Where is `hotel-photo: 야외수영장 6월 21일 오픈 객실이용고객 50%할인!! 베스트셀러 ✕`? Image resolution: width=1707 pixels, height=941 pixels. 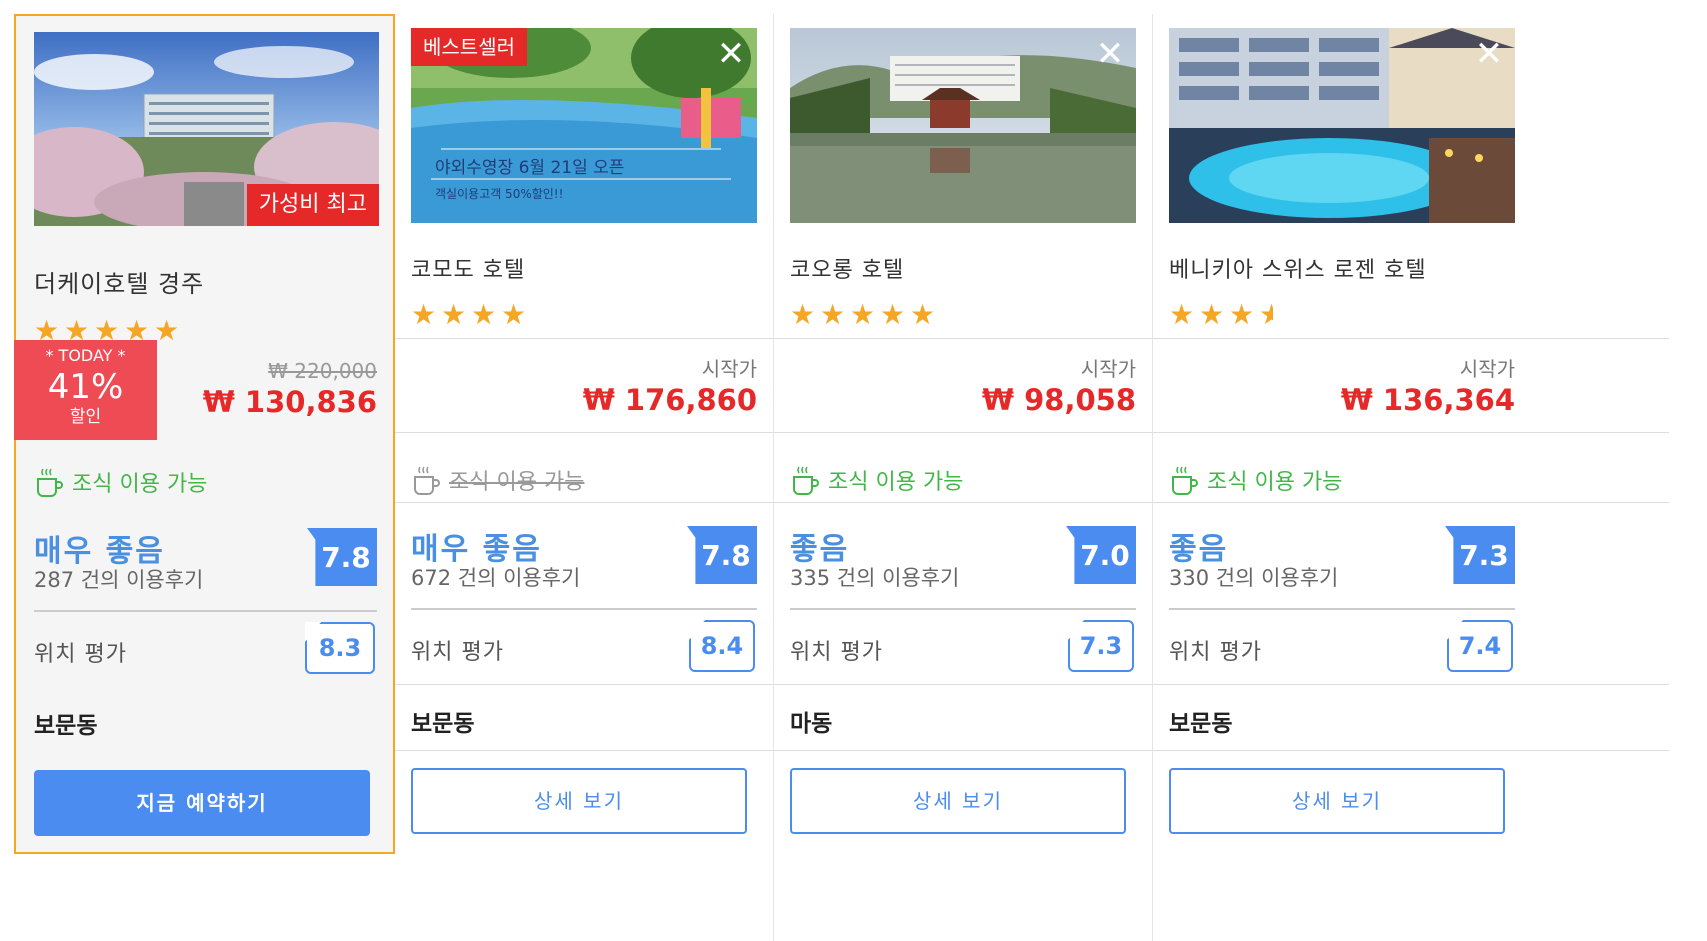 hotel-photo: 야외수영장 6월 21일 오픈 객실이용고객 50%할인!! 베스트셀러 ✕ is located at coordinates (584, 125).